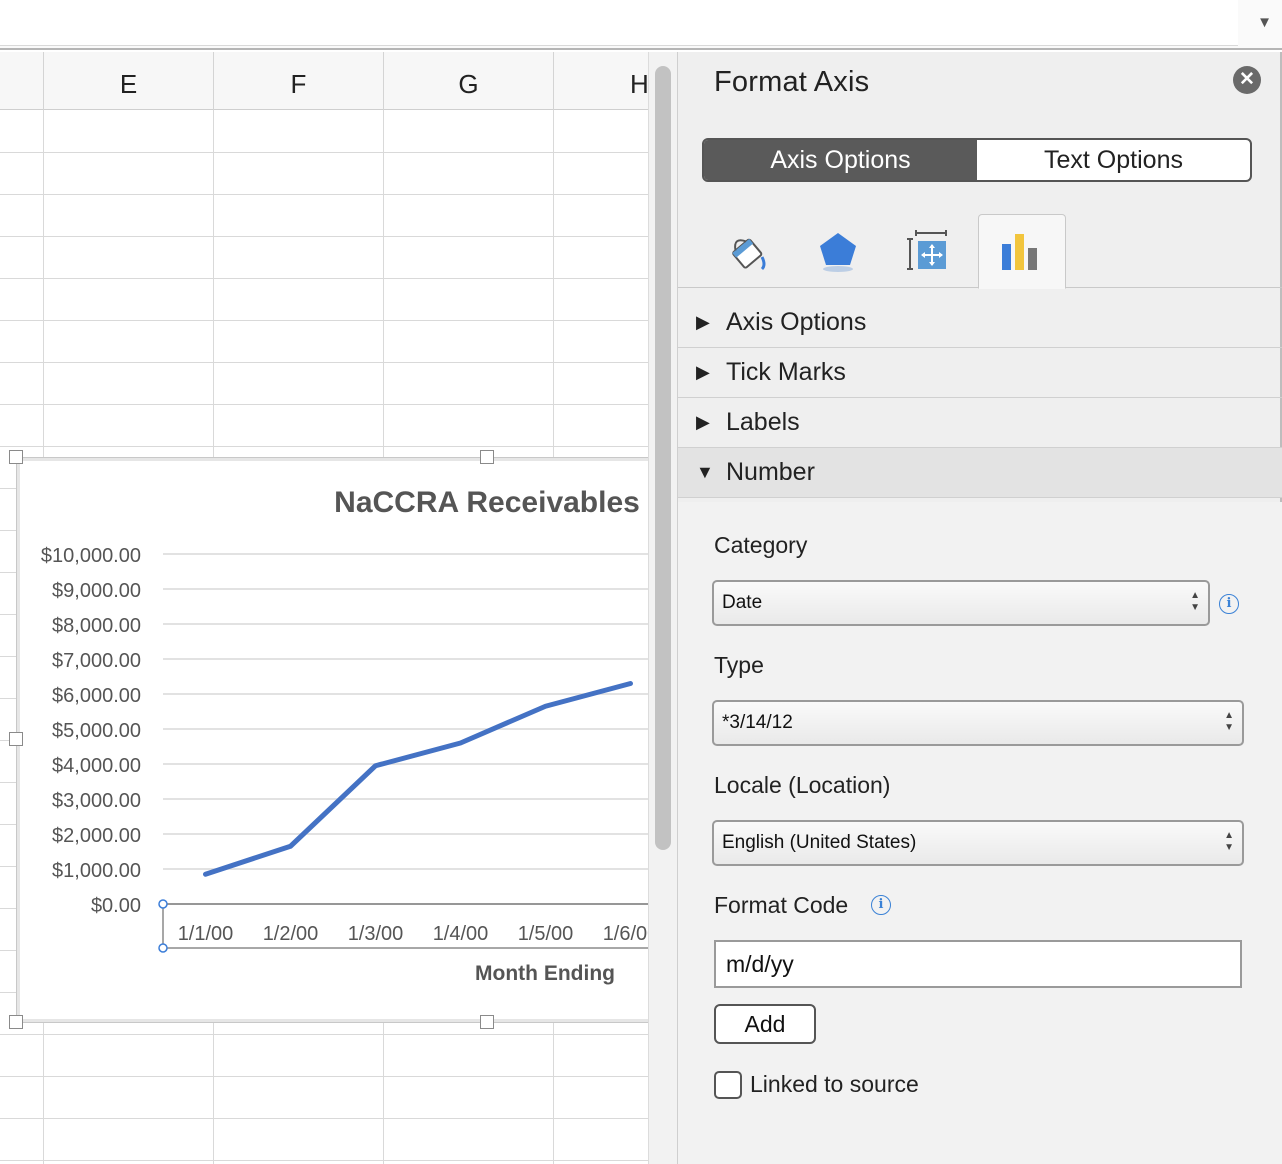 The image size is (1282, 1164). I want to click on fill-line-icon, so click(748, 251).